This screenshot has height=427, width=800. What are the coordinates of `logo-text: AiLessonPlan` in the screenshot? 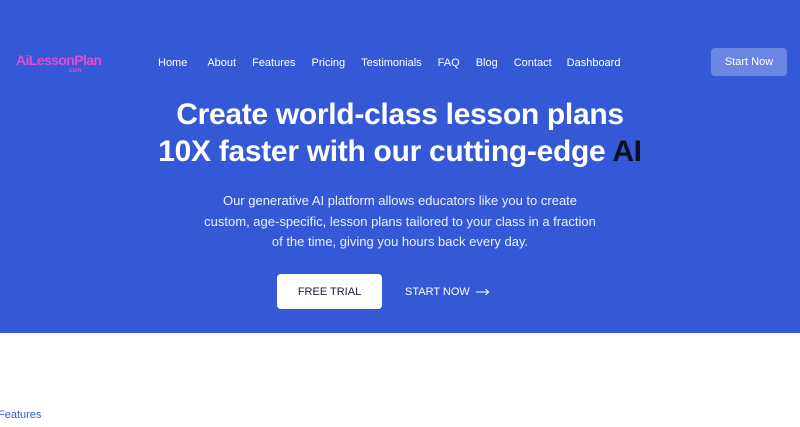 It's located at (59, 60).